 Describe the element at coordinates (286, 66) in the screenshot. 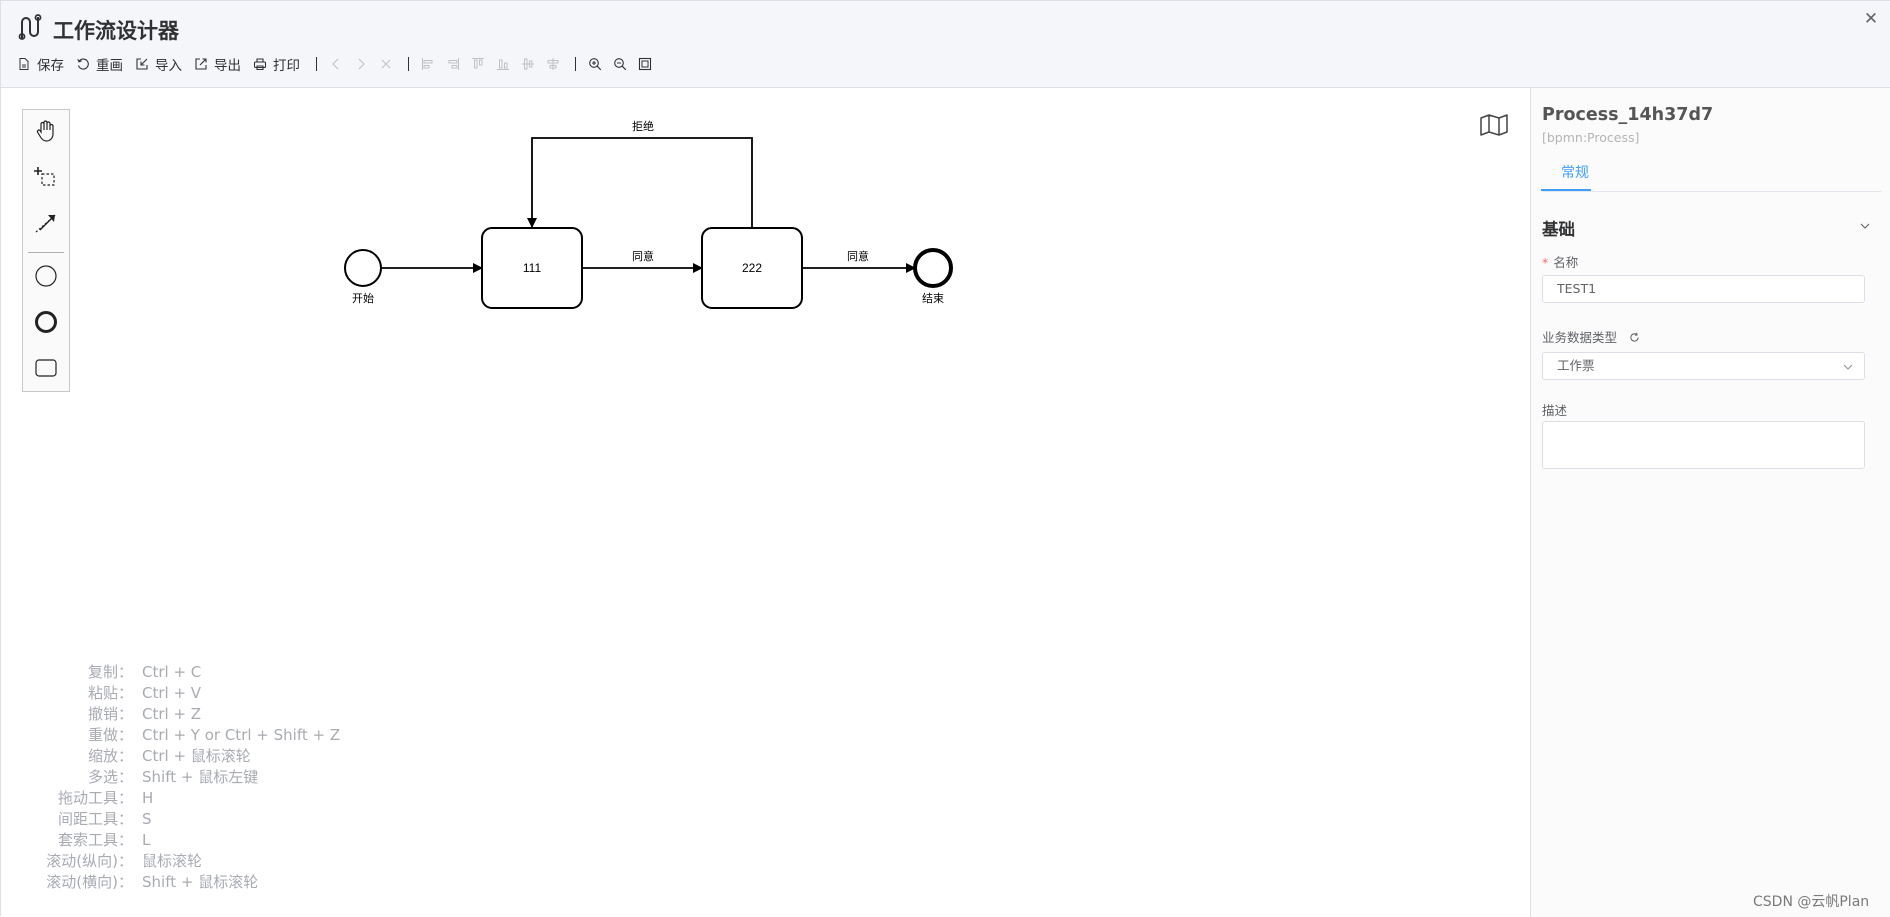

I see `print-label: 打印` at that location.